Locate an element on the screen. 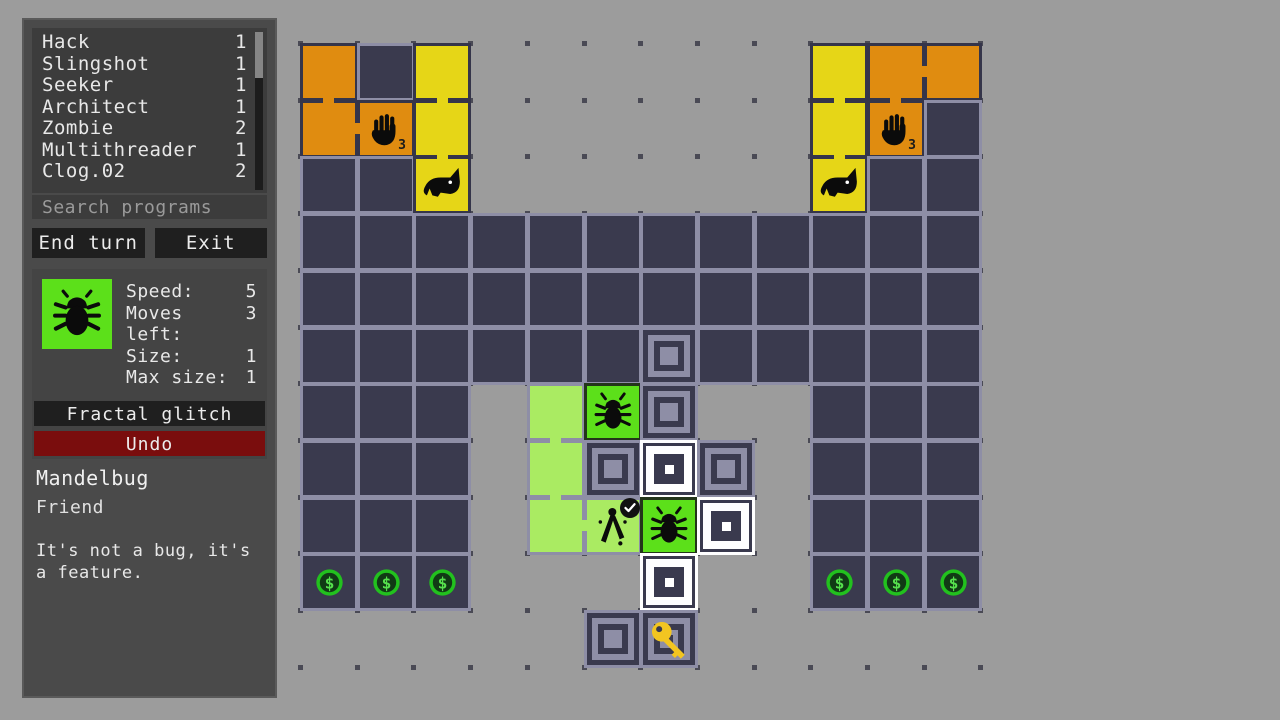 The image size is (1280, 720). program-list-item: Seeker 1 is located at coordinates (151, 85).